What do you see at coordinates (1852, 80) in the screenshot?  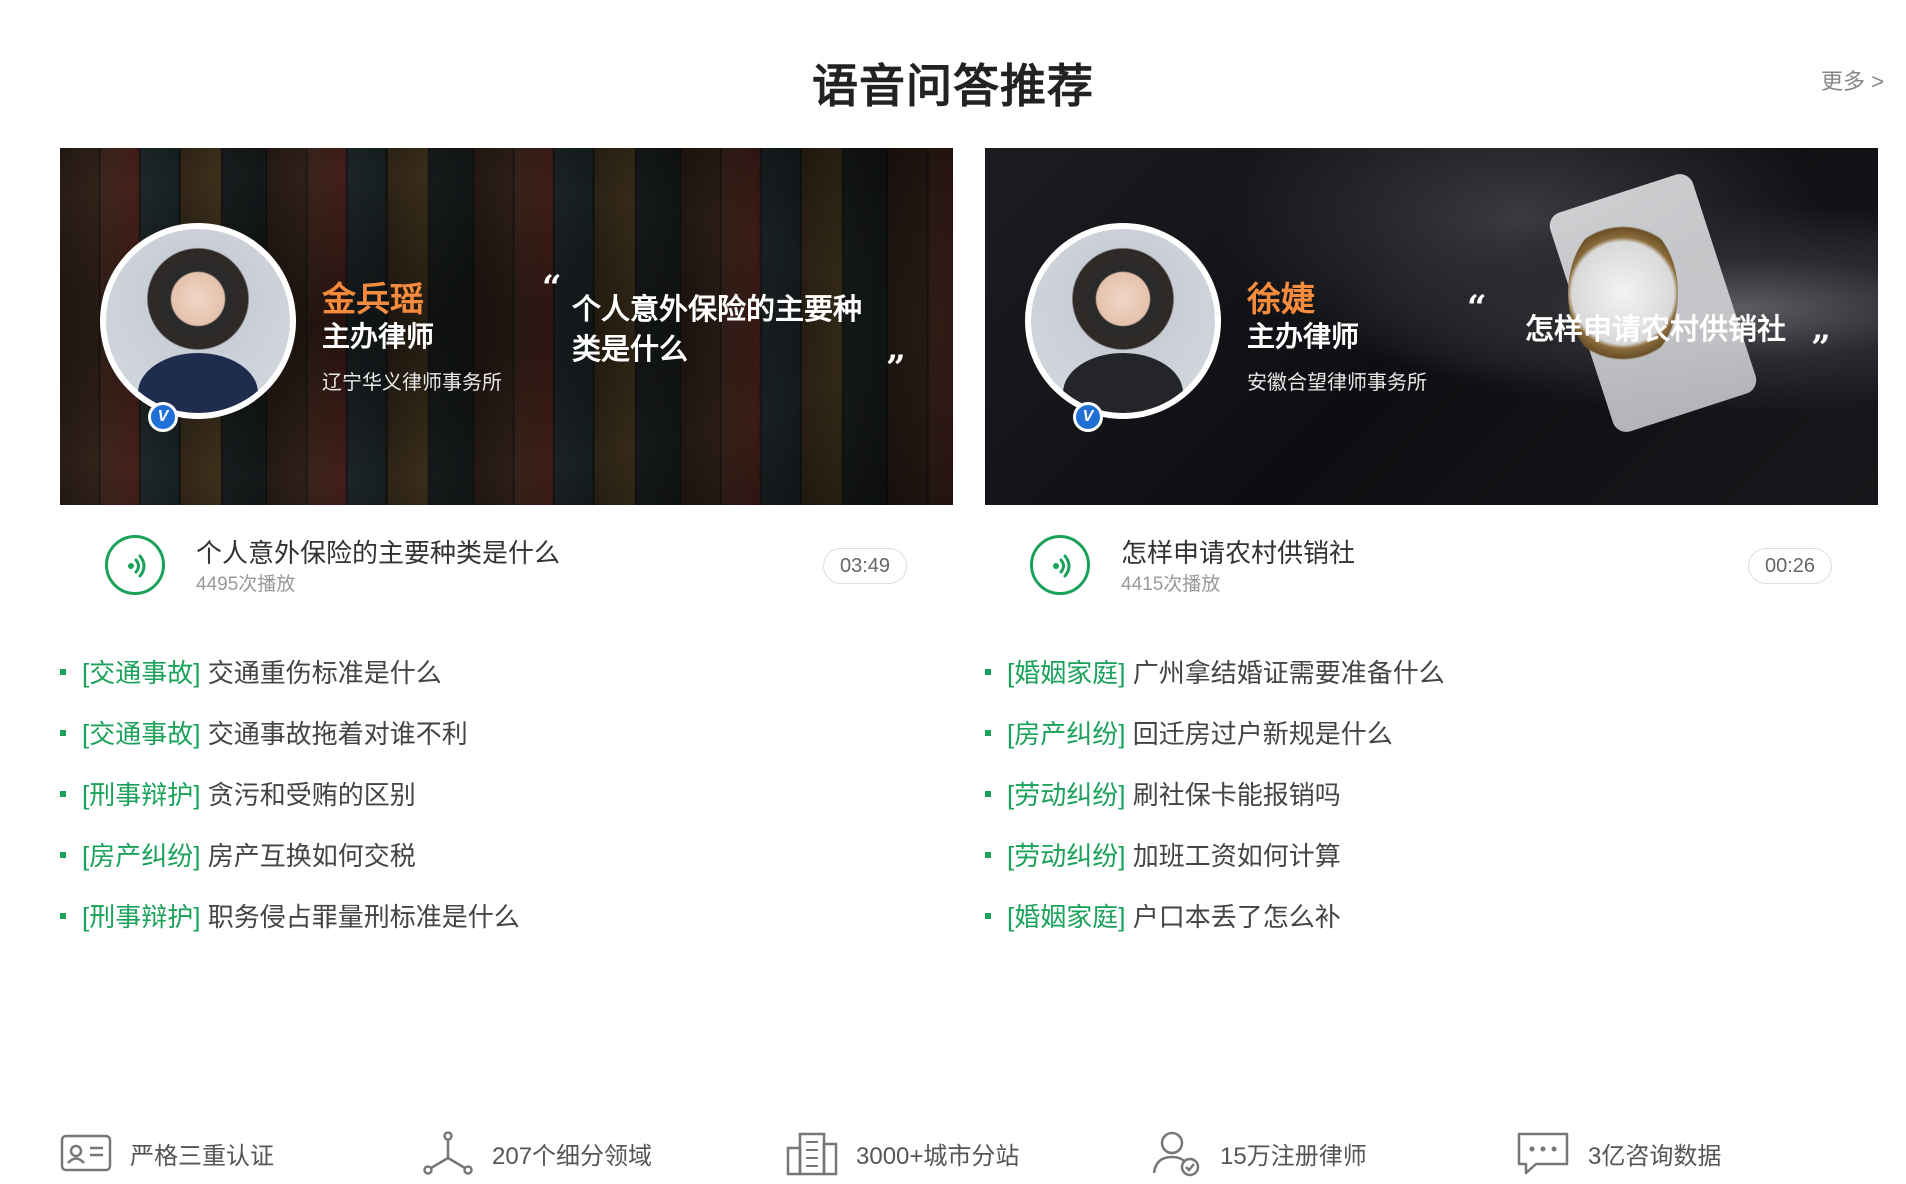 I see `more-link: 更多 >` at bounding box center [1852, 80].